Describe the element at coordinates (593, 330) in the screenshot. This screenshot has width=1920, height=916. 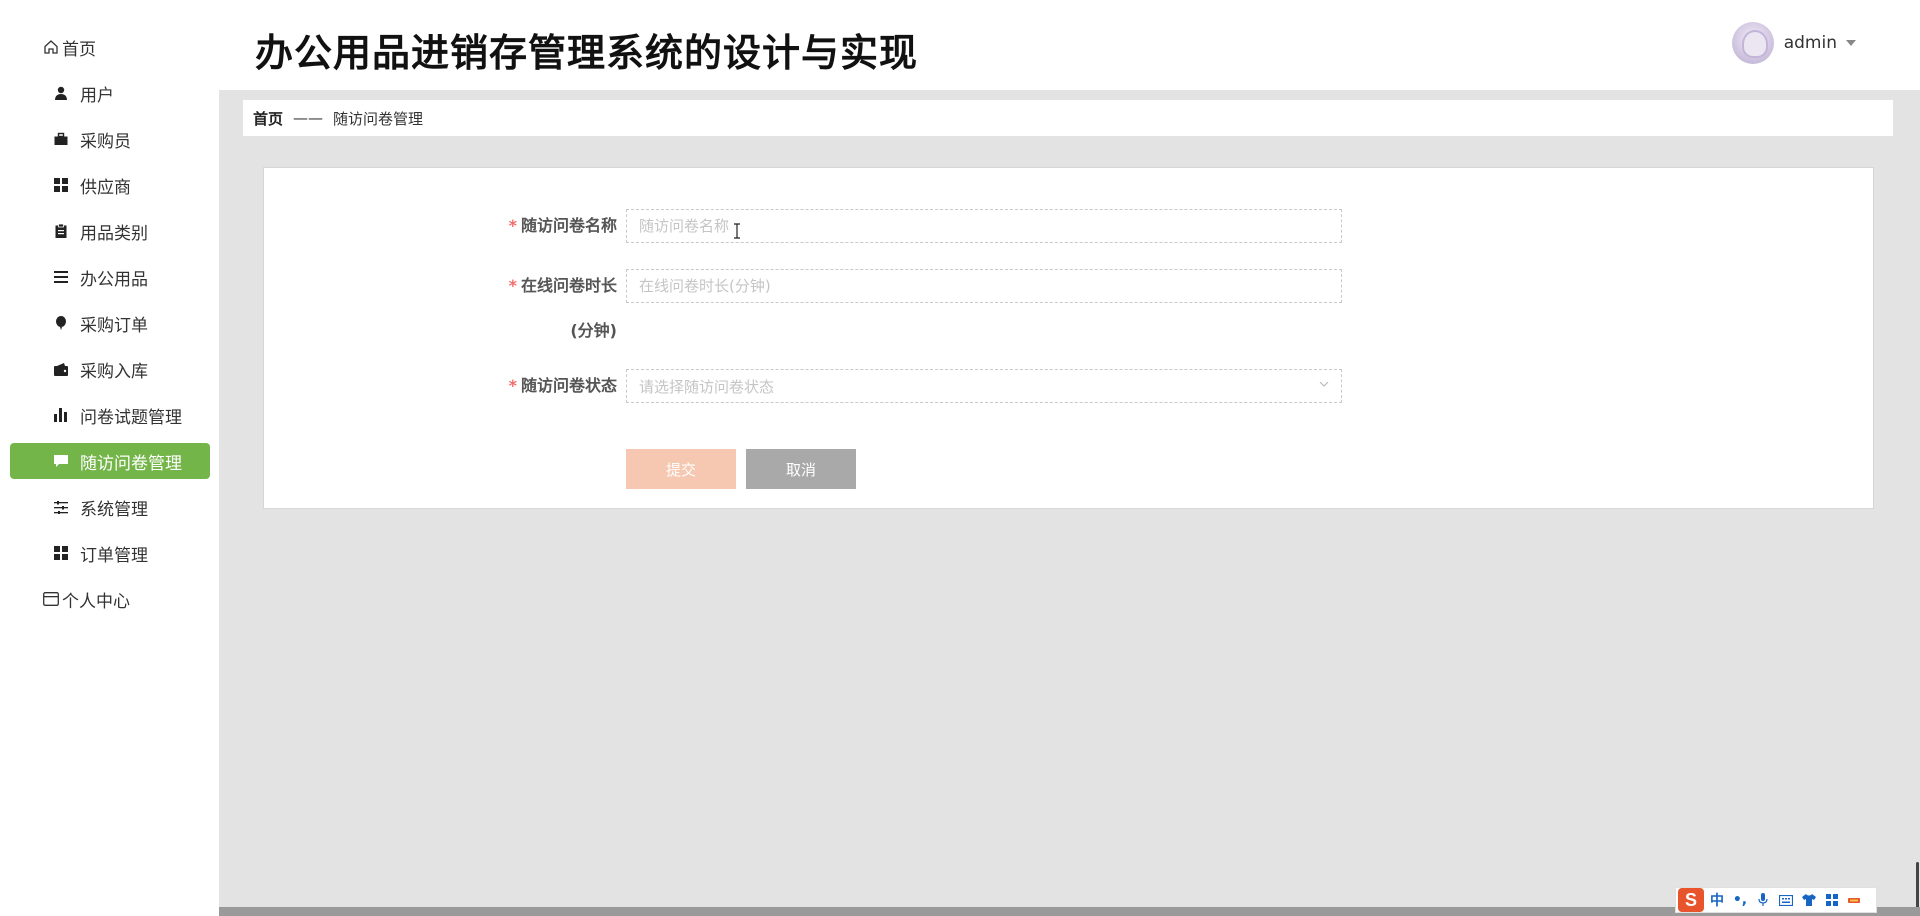
I see `duration-label-unit: (分钟)` at that location.